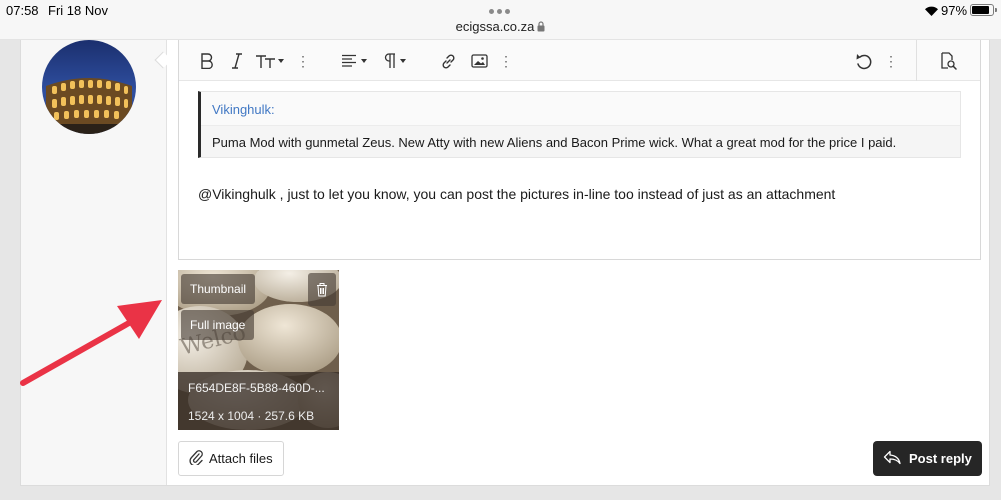  What do you see at coordinates (78, 10) in the screenshot?
I see `status-date: Fri 18 Nov` at bounding box center [78, 10].